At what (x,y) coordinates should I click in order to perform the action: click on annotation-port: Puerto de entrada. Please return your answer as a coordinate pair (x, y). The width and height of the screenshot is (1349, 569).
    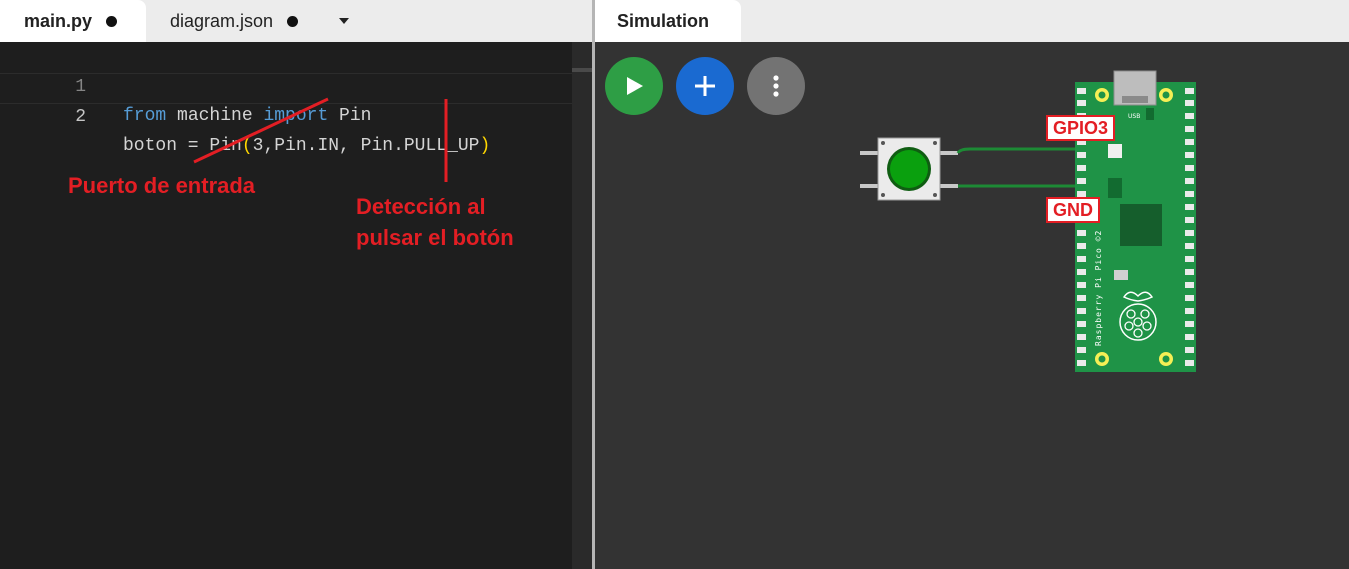
    Looking at the image, I should click on (162, 185).